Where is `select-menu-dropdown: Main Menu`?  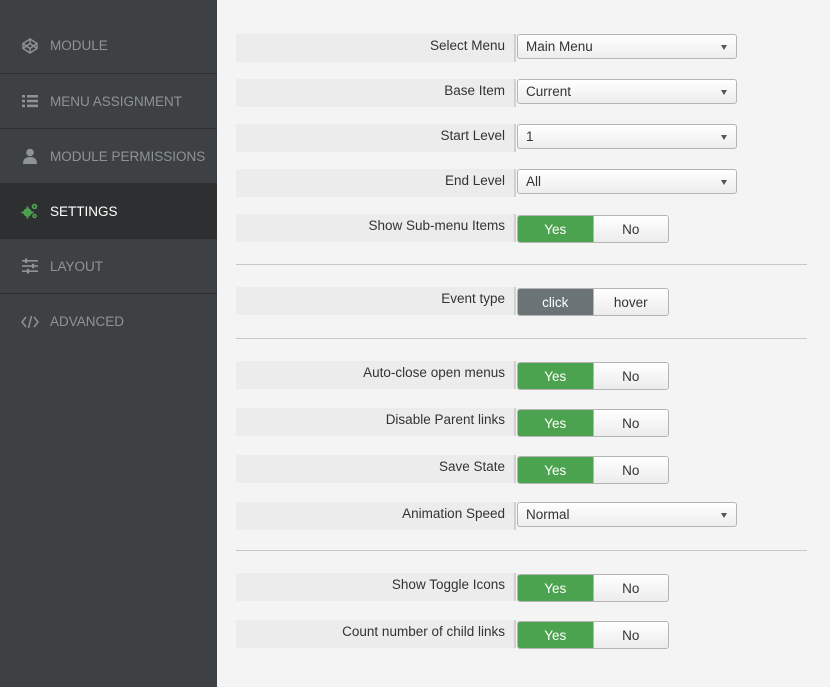
select-menu-dropdown: Main Menu is located at coordinates (627, 46).